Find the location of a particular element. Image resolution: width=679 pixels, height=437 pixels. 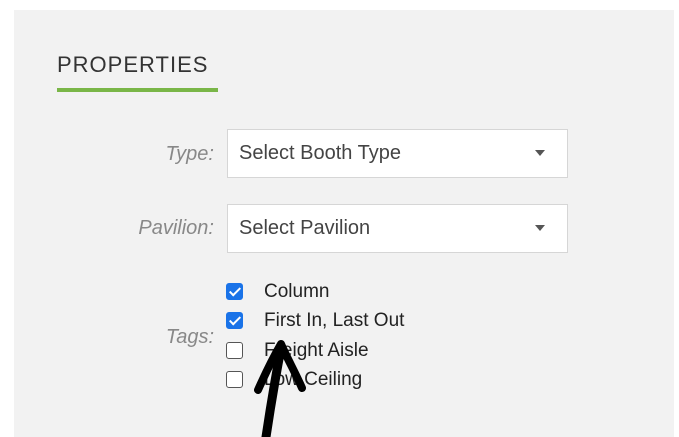

pavilion-label: Pavilion: is located at coordinates (176, 228).